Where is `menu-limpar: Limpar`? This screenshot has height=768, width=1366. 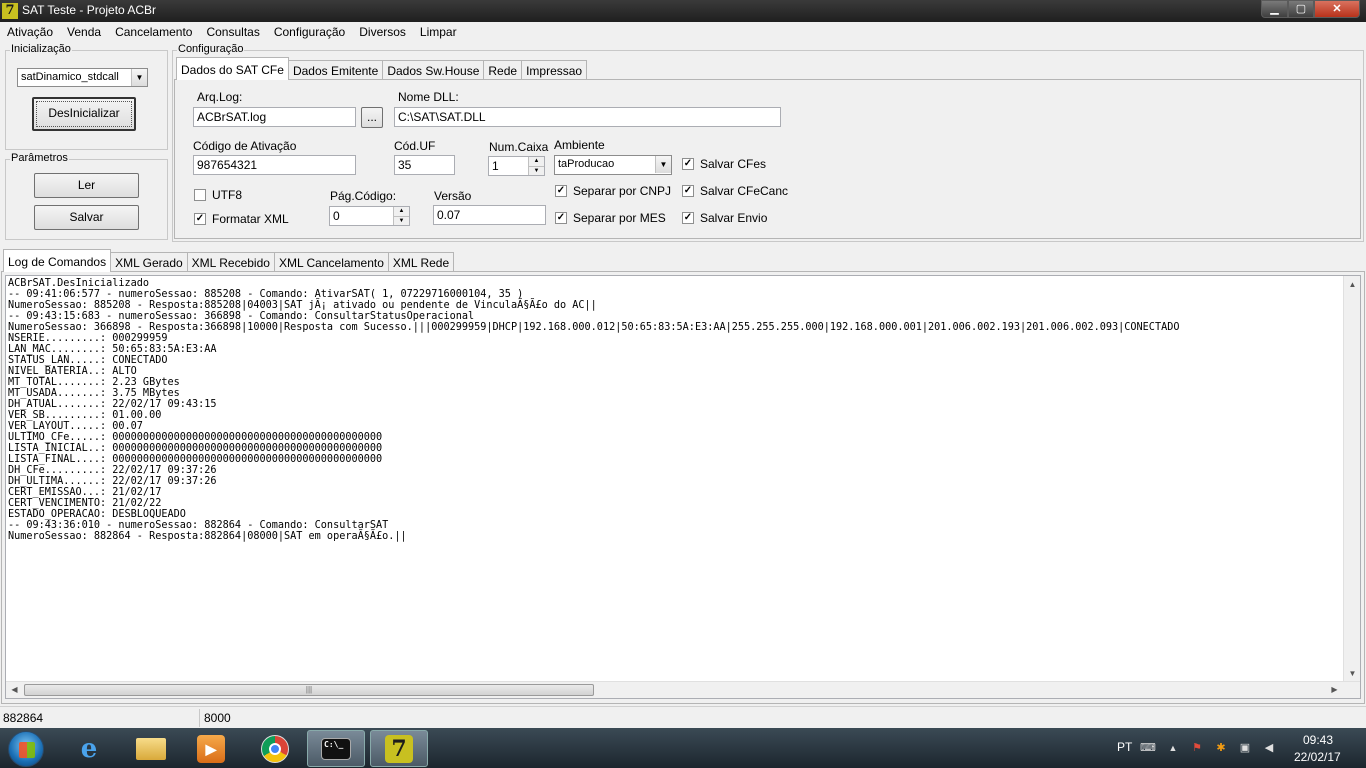 menu-limpar: Limpar is located at coordinates (438, 32).